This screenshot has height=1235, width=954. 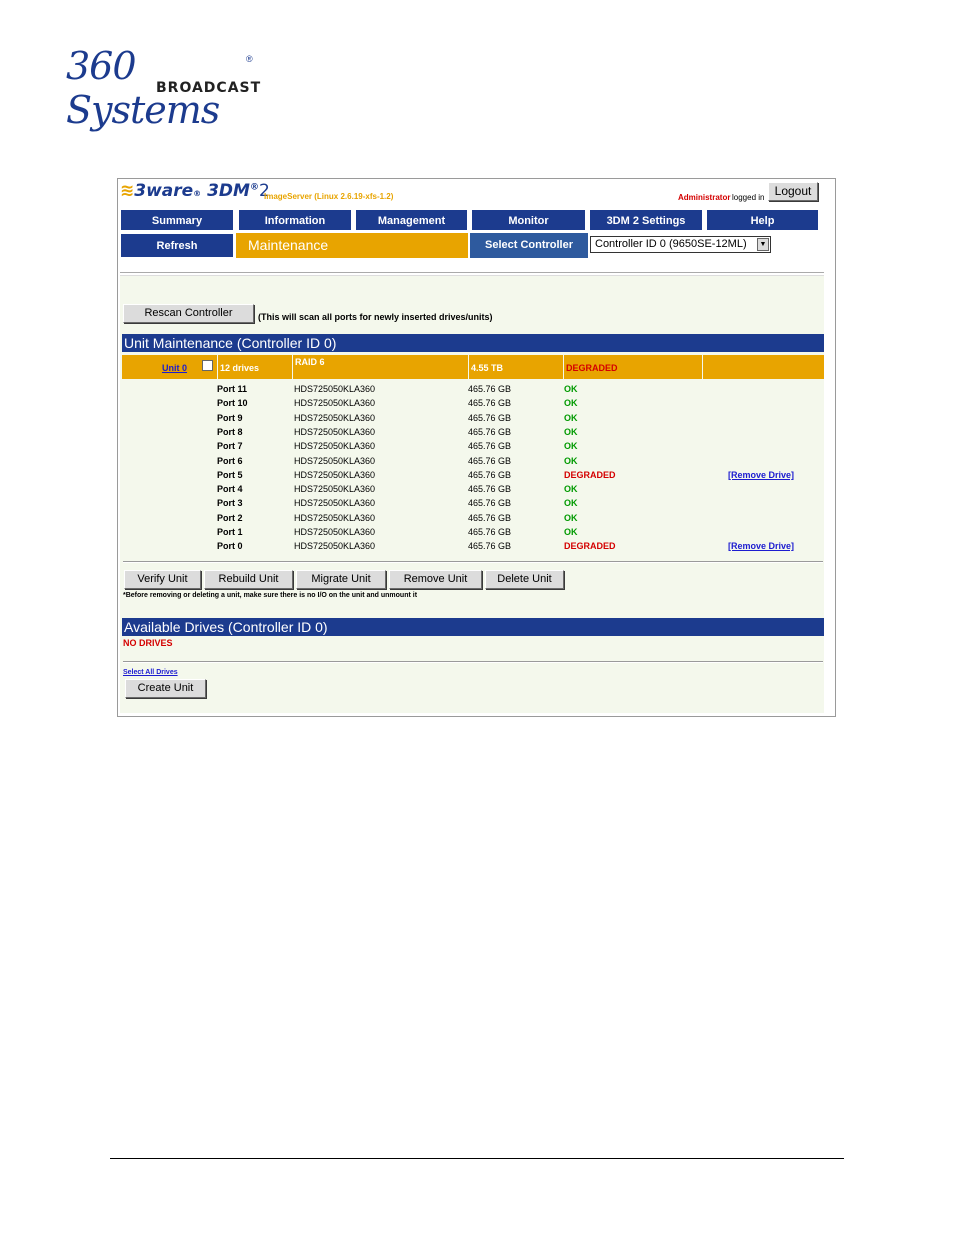 What do you see at coordinates (473, 627) in the screenshot?
I see `available-drives-title: Available Drives (Controller ID 0)` at bounding box center [473, 627].